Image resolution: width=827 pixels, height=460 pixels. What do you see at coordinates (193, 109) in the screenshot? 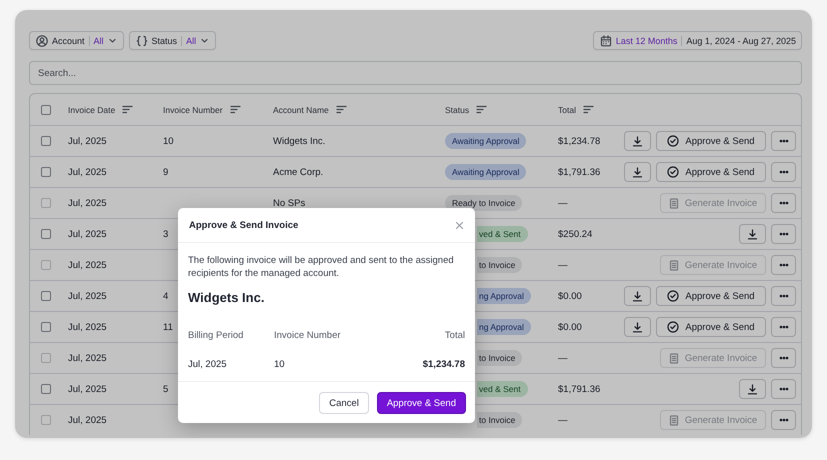
I see `column-header: Invoice Number` at bounding box center [193, 109].